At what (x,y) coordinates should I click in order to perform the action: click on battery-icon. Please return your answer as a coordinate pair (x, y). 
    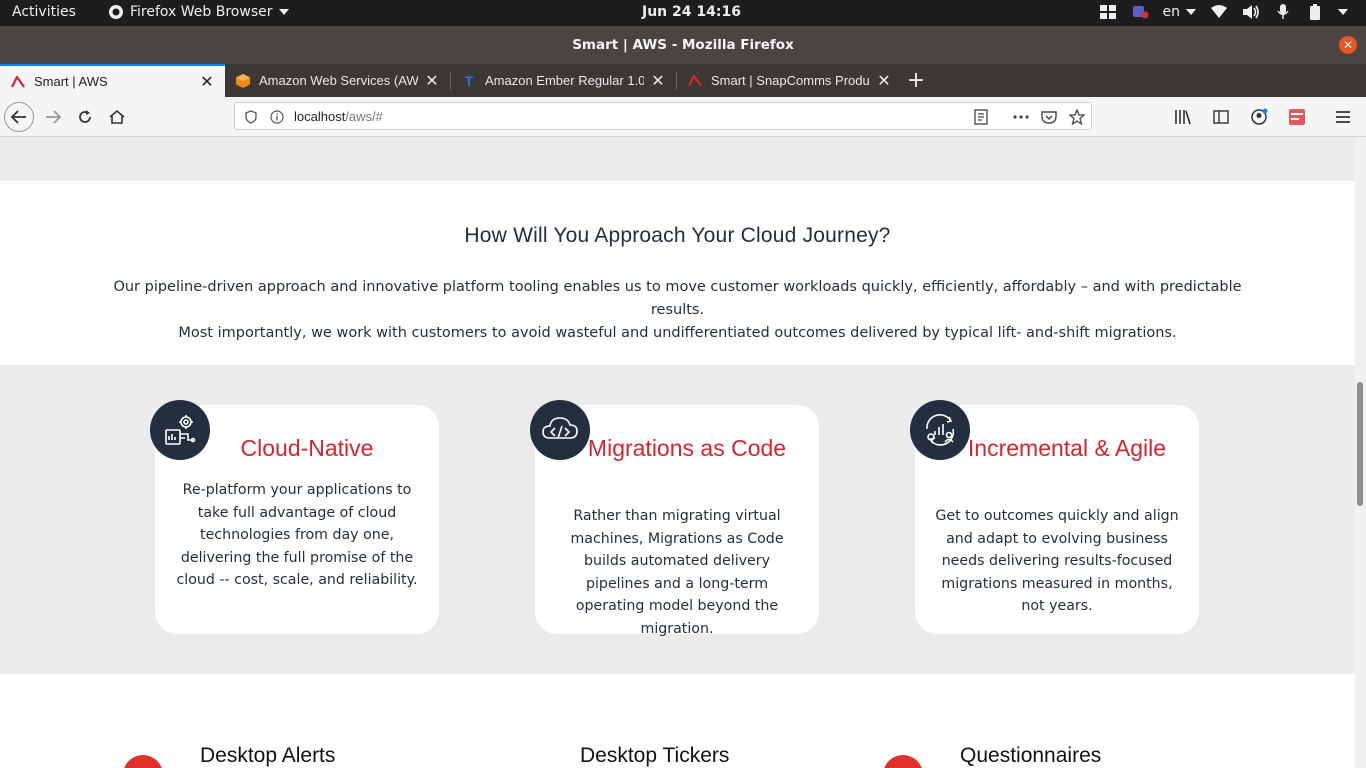
    Looking at the image, I should click on (1315, 12).